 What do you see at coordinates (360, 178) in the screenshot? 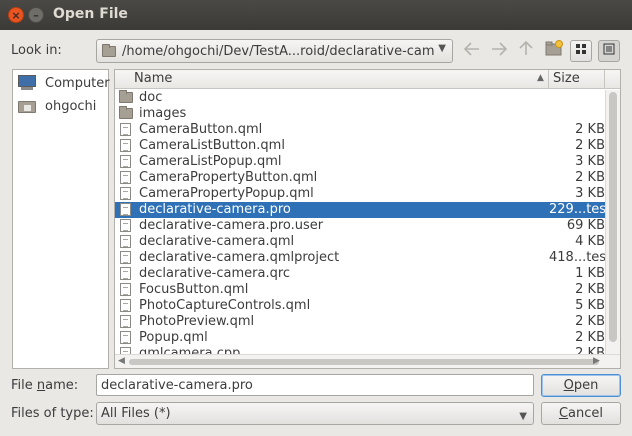
I see `table-row: CameraPropertyButton.qml 2 KB` at bounding box center [360, 178].